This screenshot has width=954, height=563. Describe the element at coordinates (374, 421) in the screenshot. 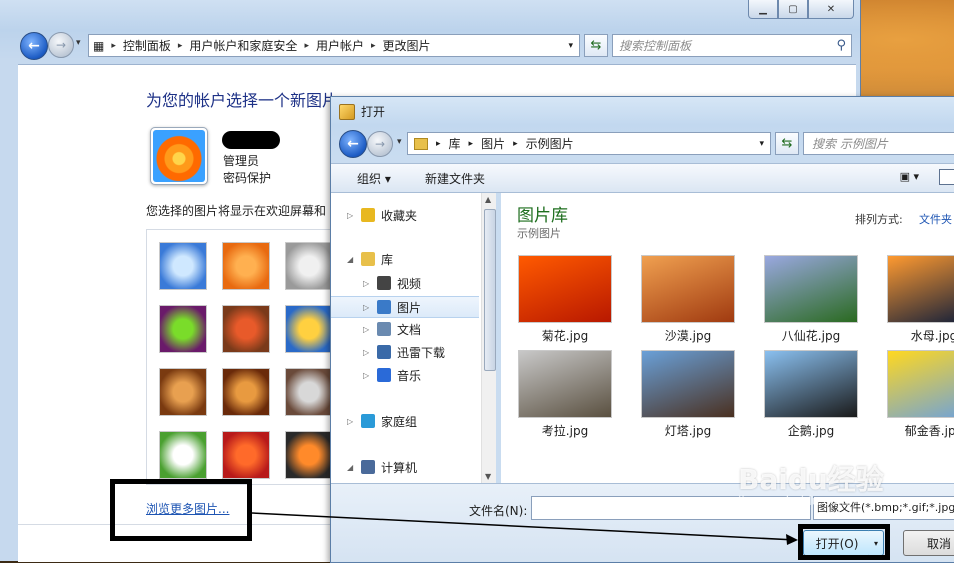

I see `nav-pane-item: ▷ 家庭组` at that location.